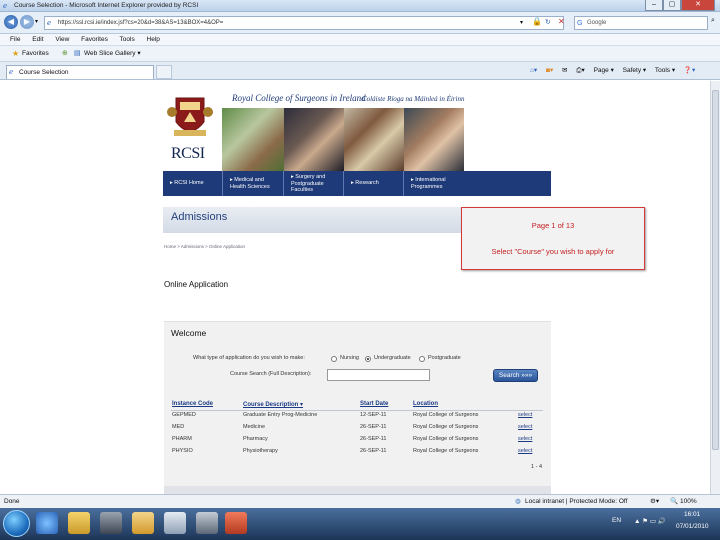 This screenshot has width=720, height=540. What do you see at coordinates (360, 54) in the screenshot?
I see `favorites-bar: ★ Favorites ⊕ ▤ Web Slice Gallery ▾` at bounding box center [360, 54].